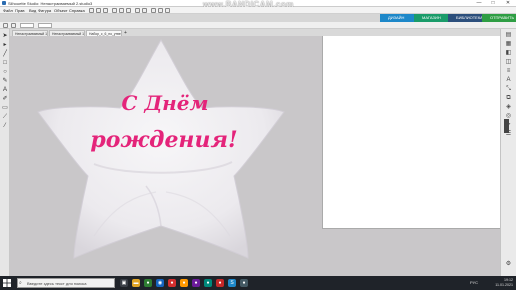 Image resolution: width=516 pixels, height=290 pixels. I want to click on app-orange-icon: ●, so click(184, 283).